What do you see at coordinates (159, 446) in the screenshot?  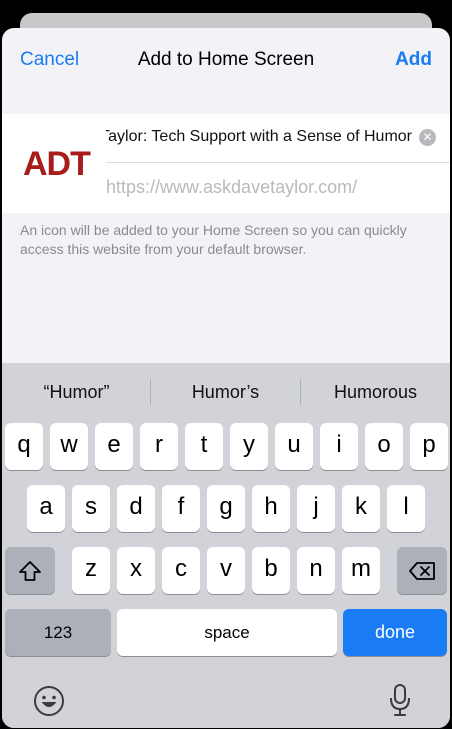 I see `key-r: r` at bounding box center [159, 446].